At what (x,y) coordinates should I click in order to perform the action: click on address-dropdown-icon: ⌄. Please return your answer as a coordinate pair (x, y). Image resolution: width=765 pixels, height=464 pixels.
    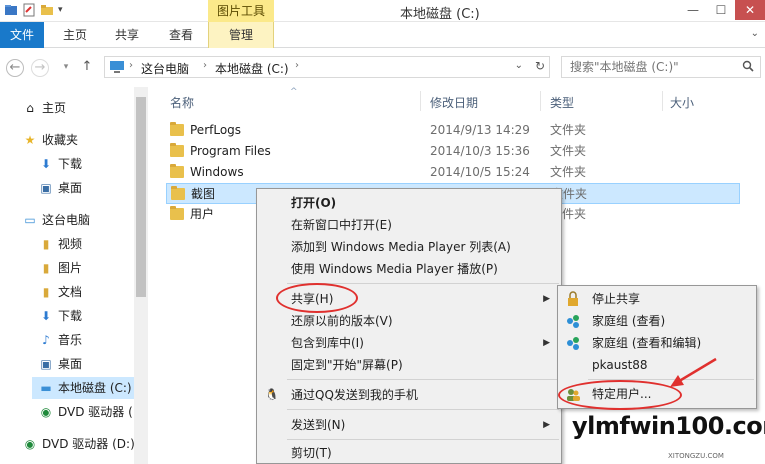
    Looking at the image, I should click on (519, 65).